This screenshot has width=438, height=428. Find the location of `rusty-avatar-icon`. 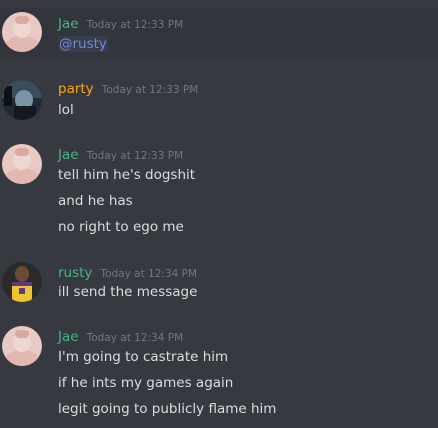

rusty-avatar-icon is located at coordinates (22, 282).